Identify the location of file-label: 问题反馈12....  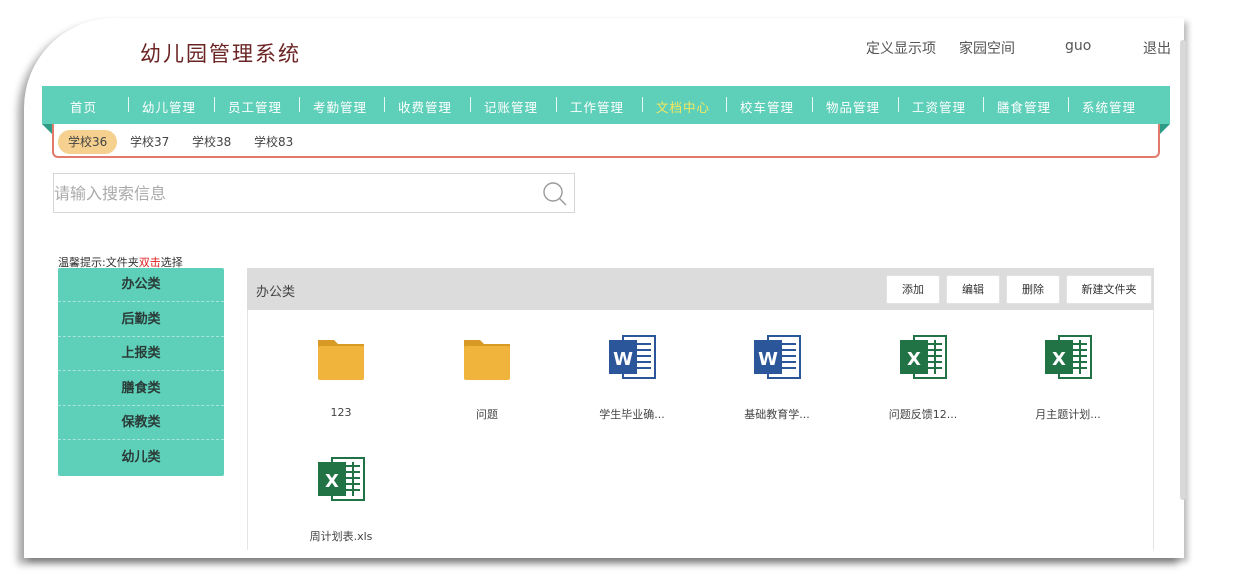
(923, 414).